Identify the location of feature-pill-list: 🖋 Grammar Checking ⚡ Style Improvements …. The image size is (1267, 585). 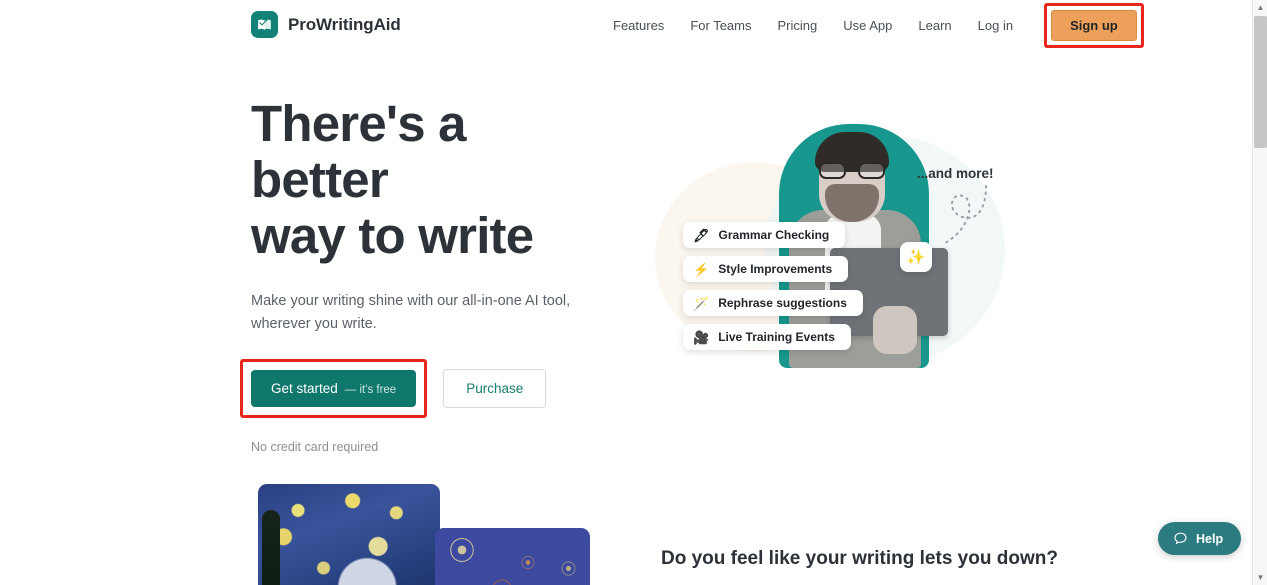
(773, 286).